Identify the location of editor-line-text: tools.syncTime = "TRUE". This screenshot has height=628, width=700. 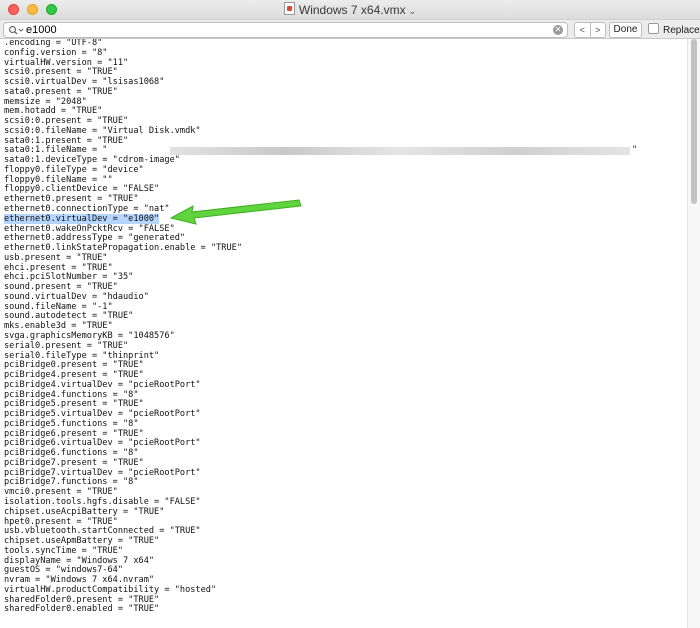
(63, 550).